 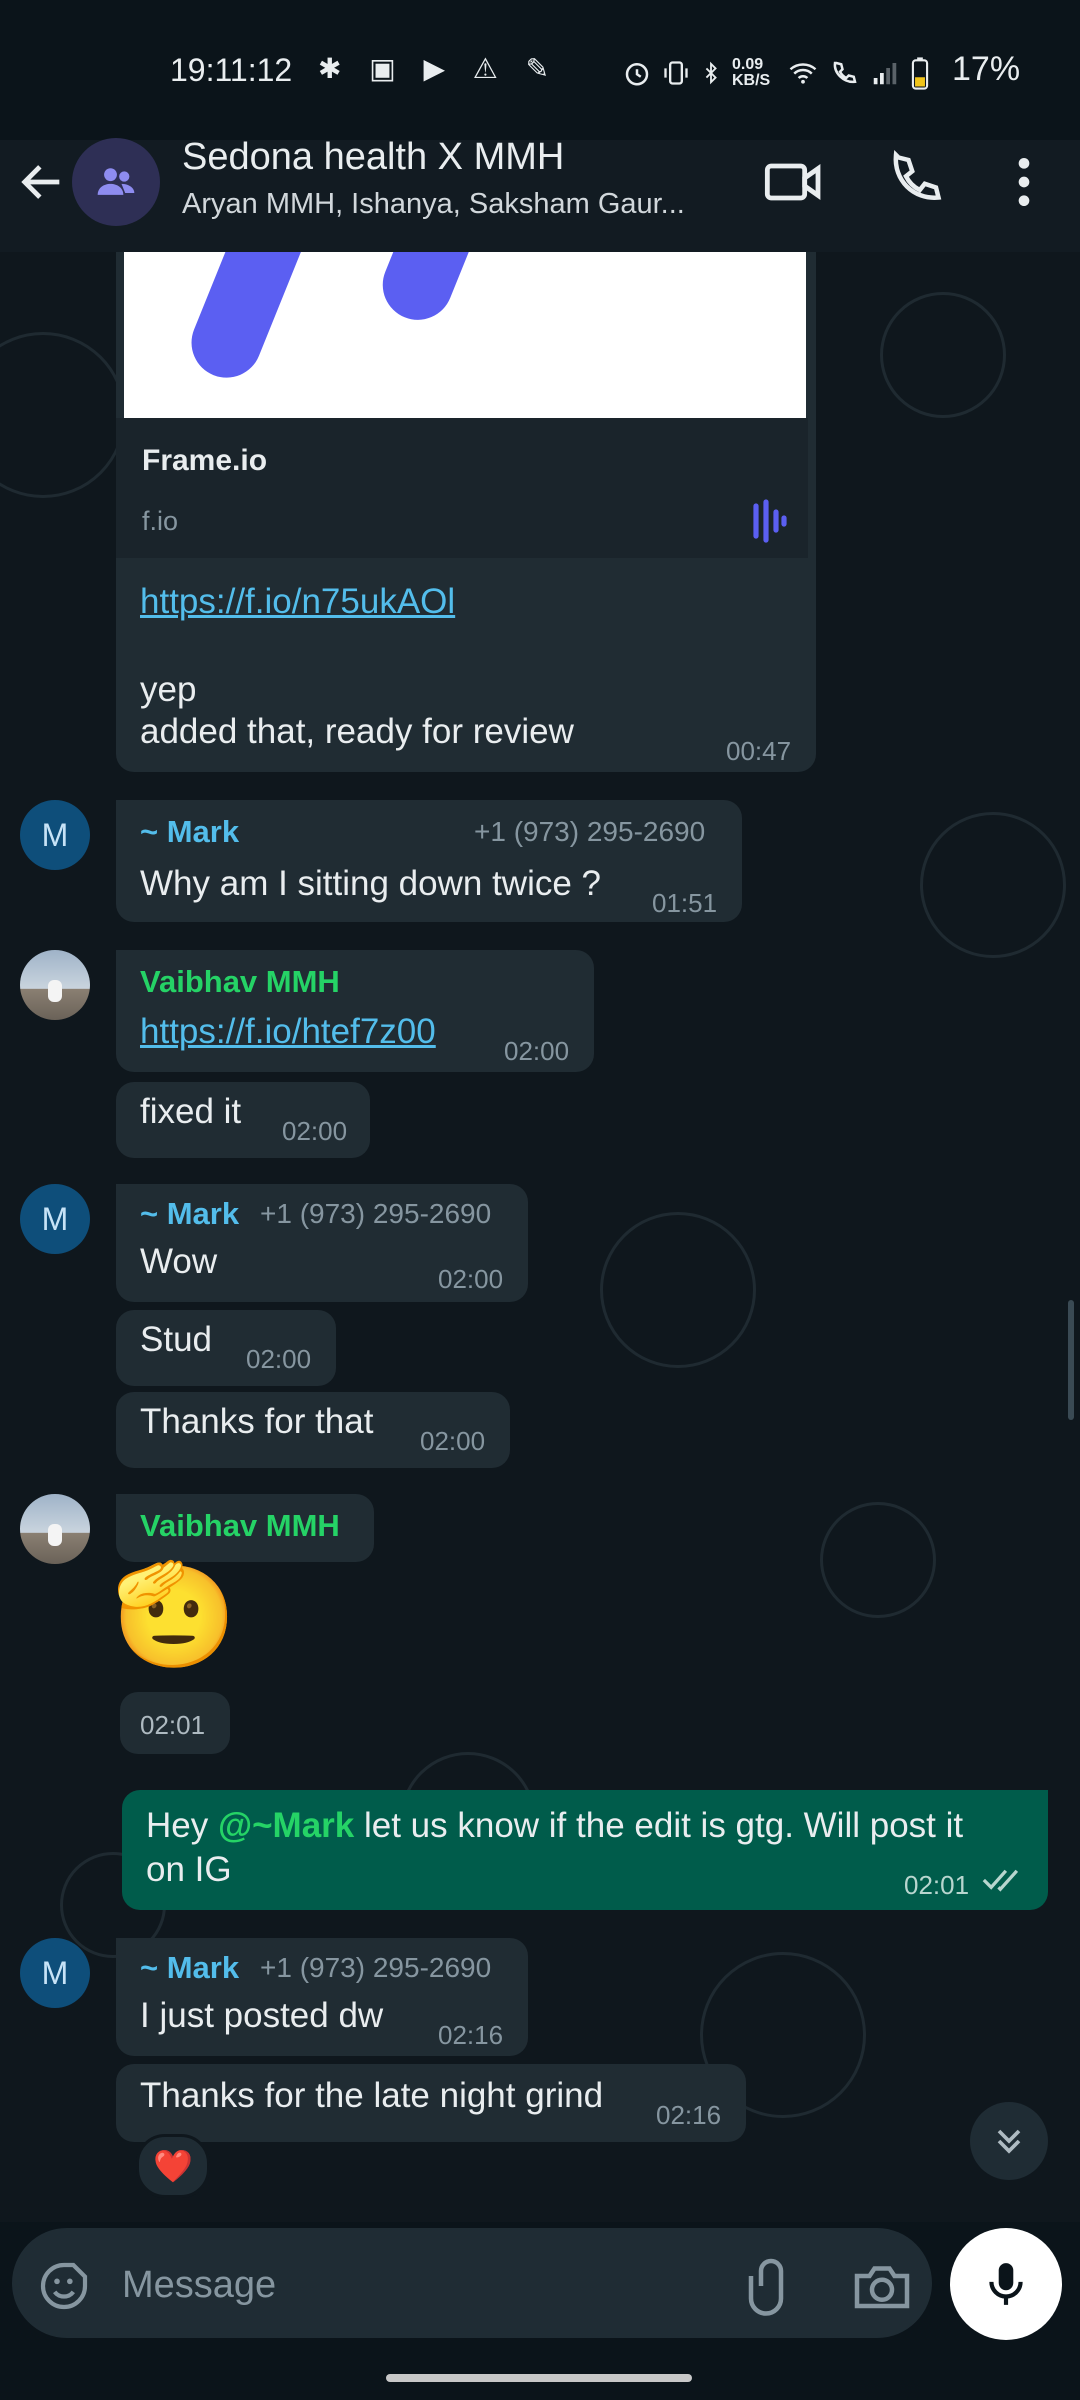 I want to click on scroll-to-bottom-button, so click(x=1009, y=2141).